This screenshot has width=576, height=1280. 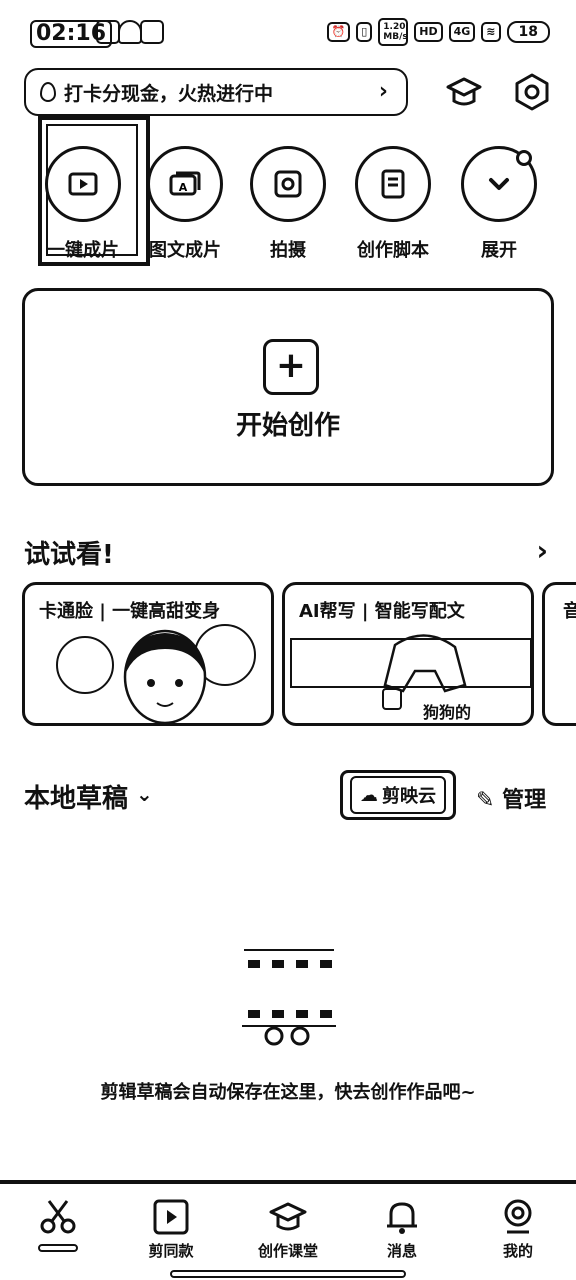 I want to click on new-dot-badge, so click(x=524, y=158).